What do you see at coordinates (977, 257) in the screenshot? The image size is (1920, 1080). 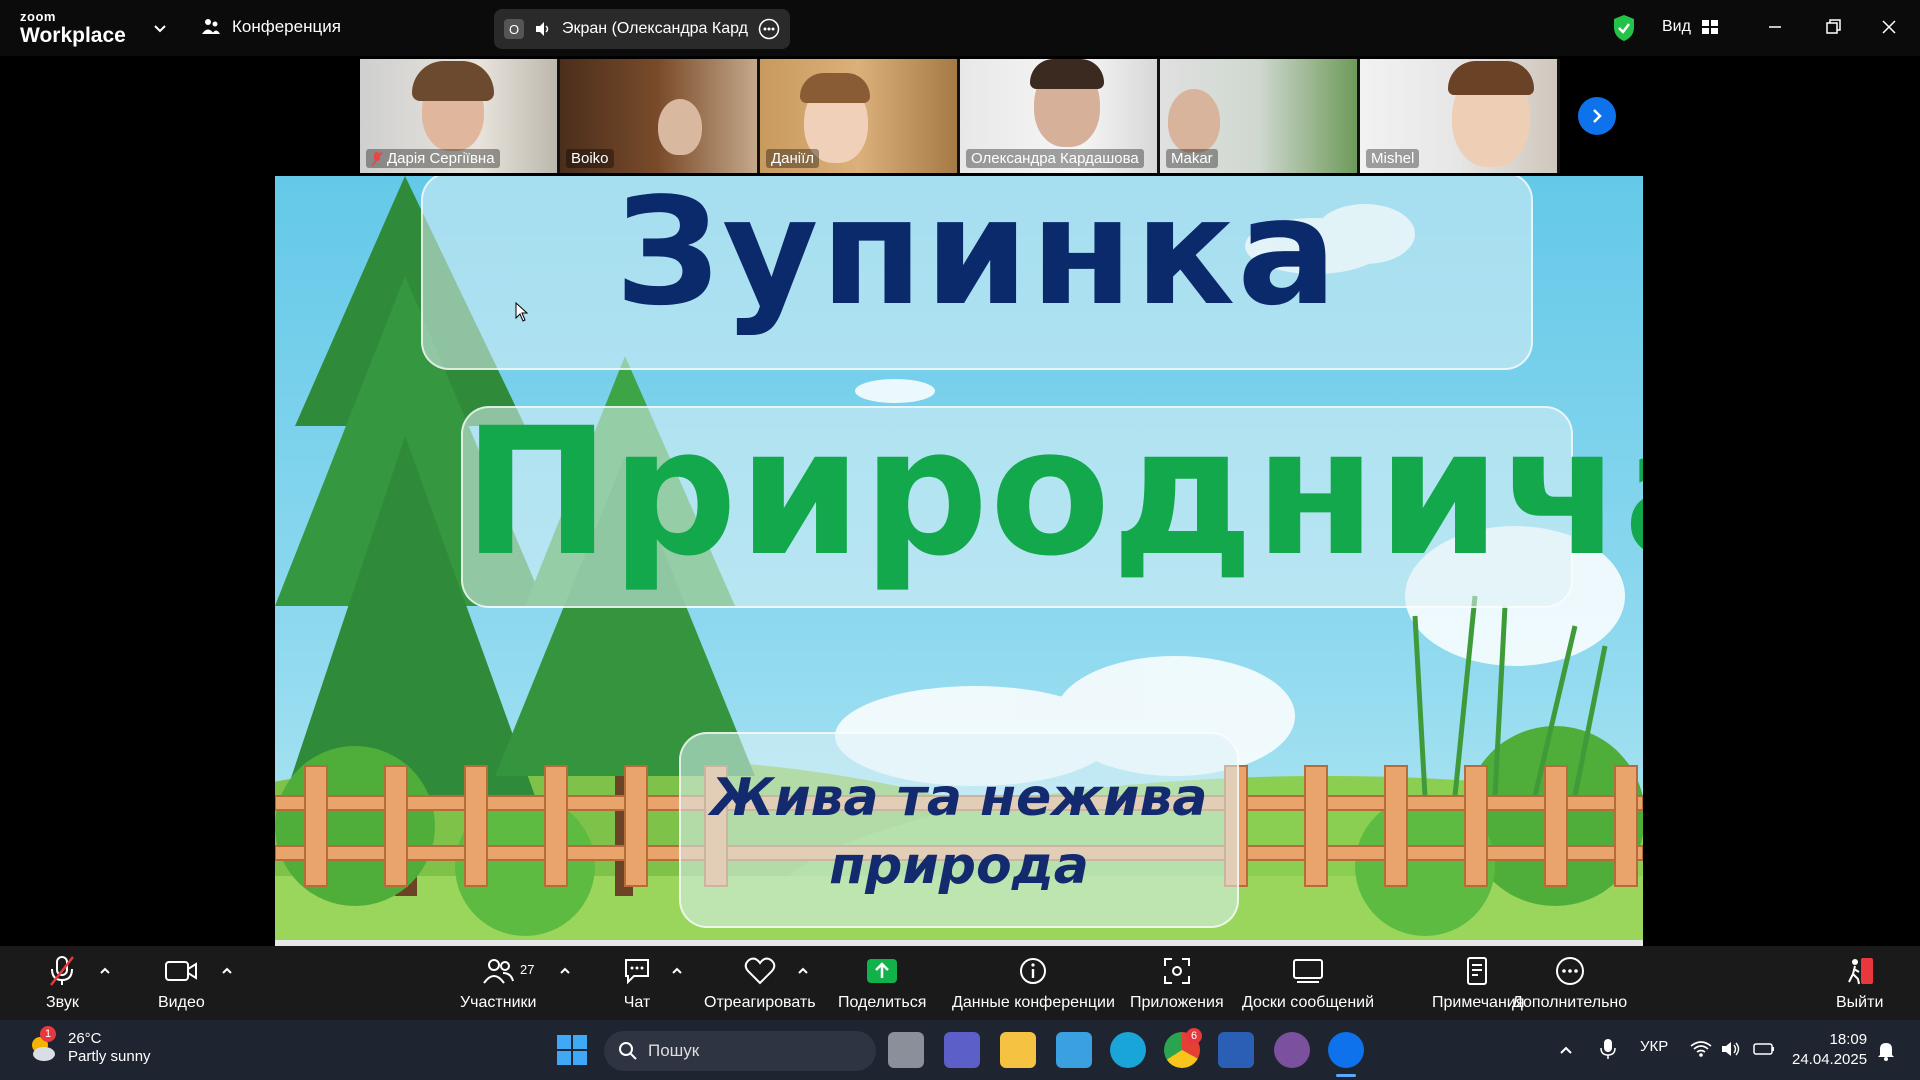 I see `slide-title-line1: Зупинка` at bounding box center [977, 257].